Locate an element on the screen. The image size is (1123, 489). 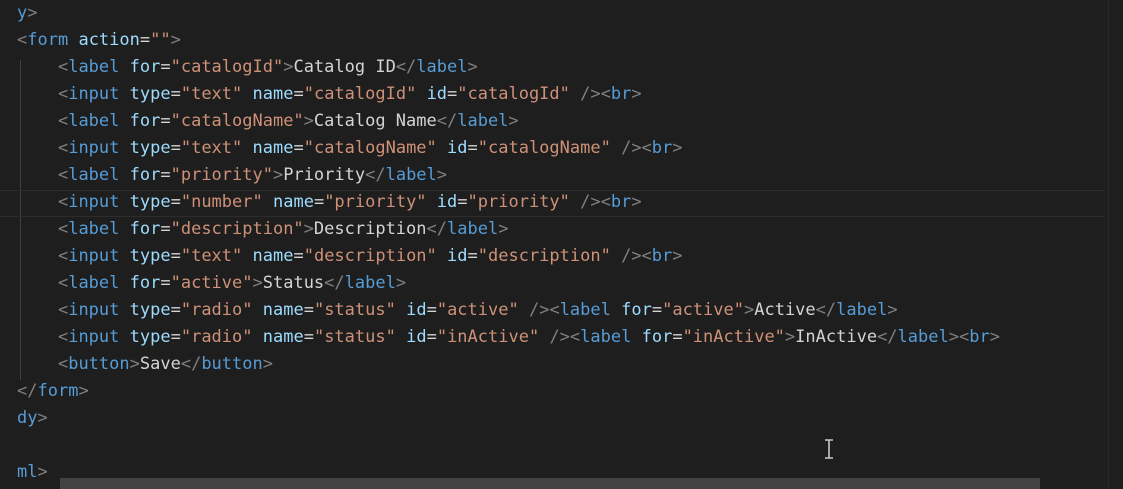
code-line: <label for="active">Status</label> is located at coordinates (211, 283).